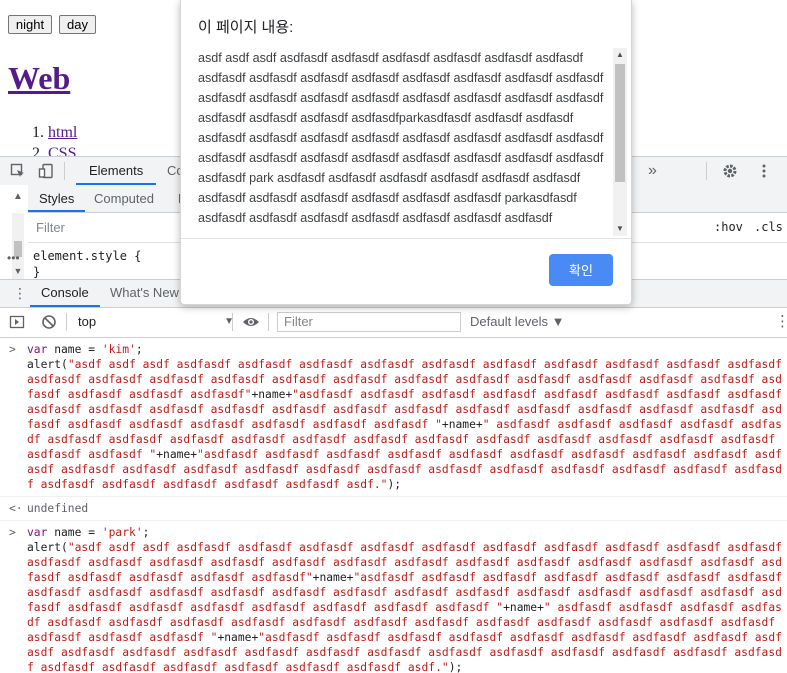  I want to click on clear-console-icon, so click(49, 322).